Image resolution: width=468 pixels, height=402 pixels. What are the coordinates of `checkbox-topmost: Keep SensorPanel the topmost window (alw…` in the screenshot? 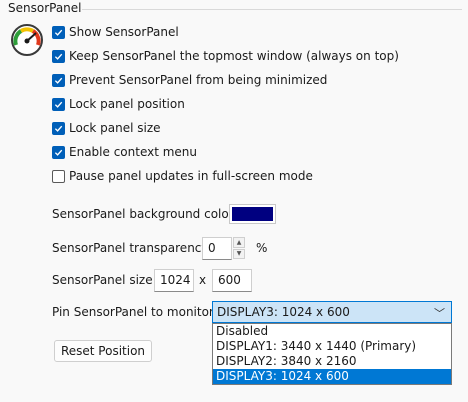 It's located at (225, 56).